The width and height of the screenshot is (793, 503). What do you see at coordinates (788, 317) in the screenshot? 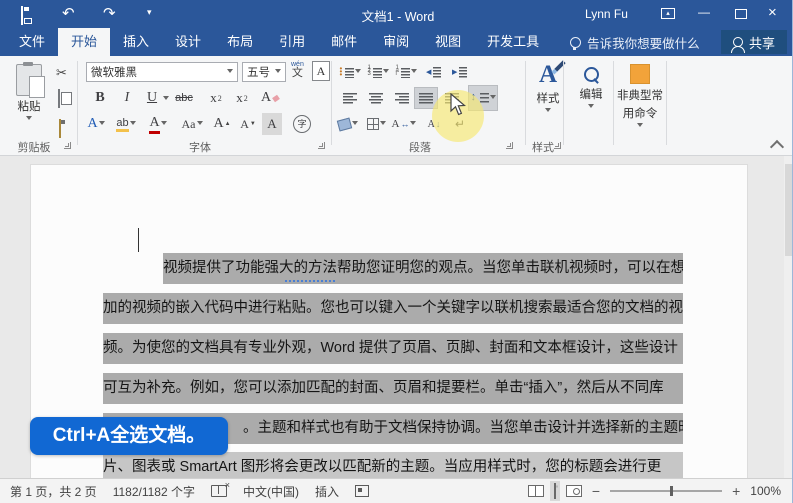
I see `vertical-scrollbar` at bounding box center [788, 317].